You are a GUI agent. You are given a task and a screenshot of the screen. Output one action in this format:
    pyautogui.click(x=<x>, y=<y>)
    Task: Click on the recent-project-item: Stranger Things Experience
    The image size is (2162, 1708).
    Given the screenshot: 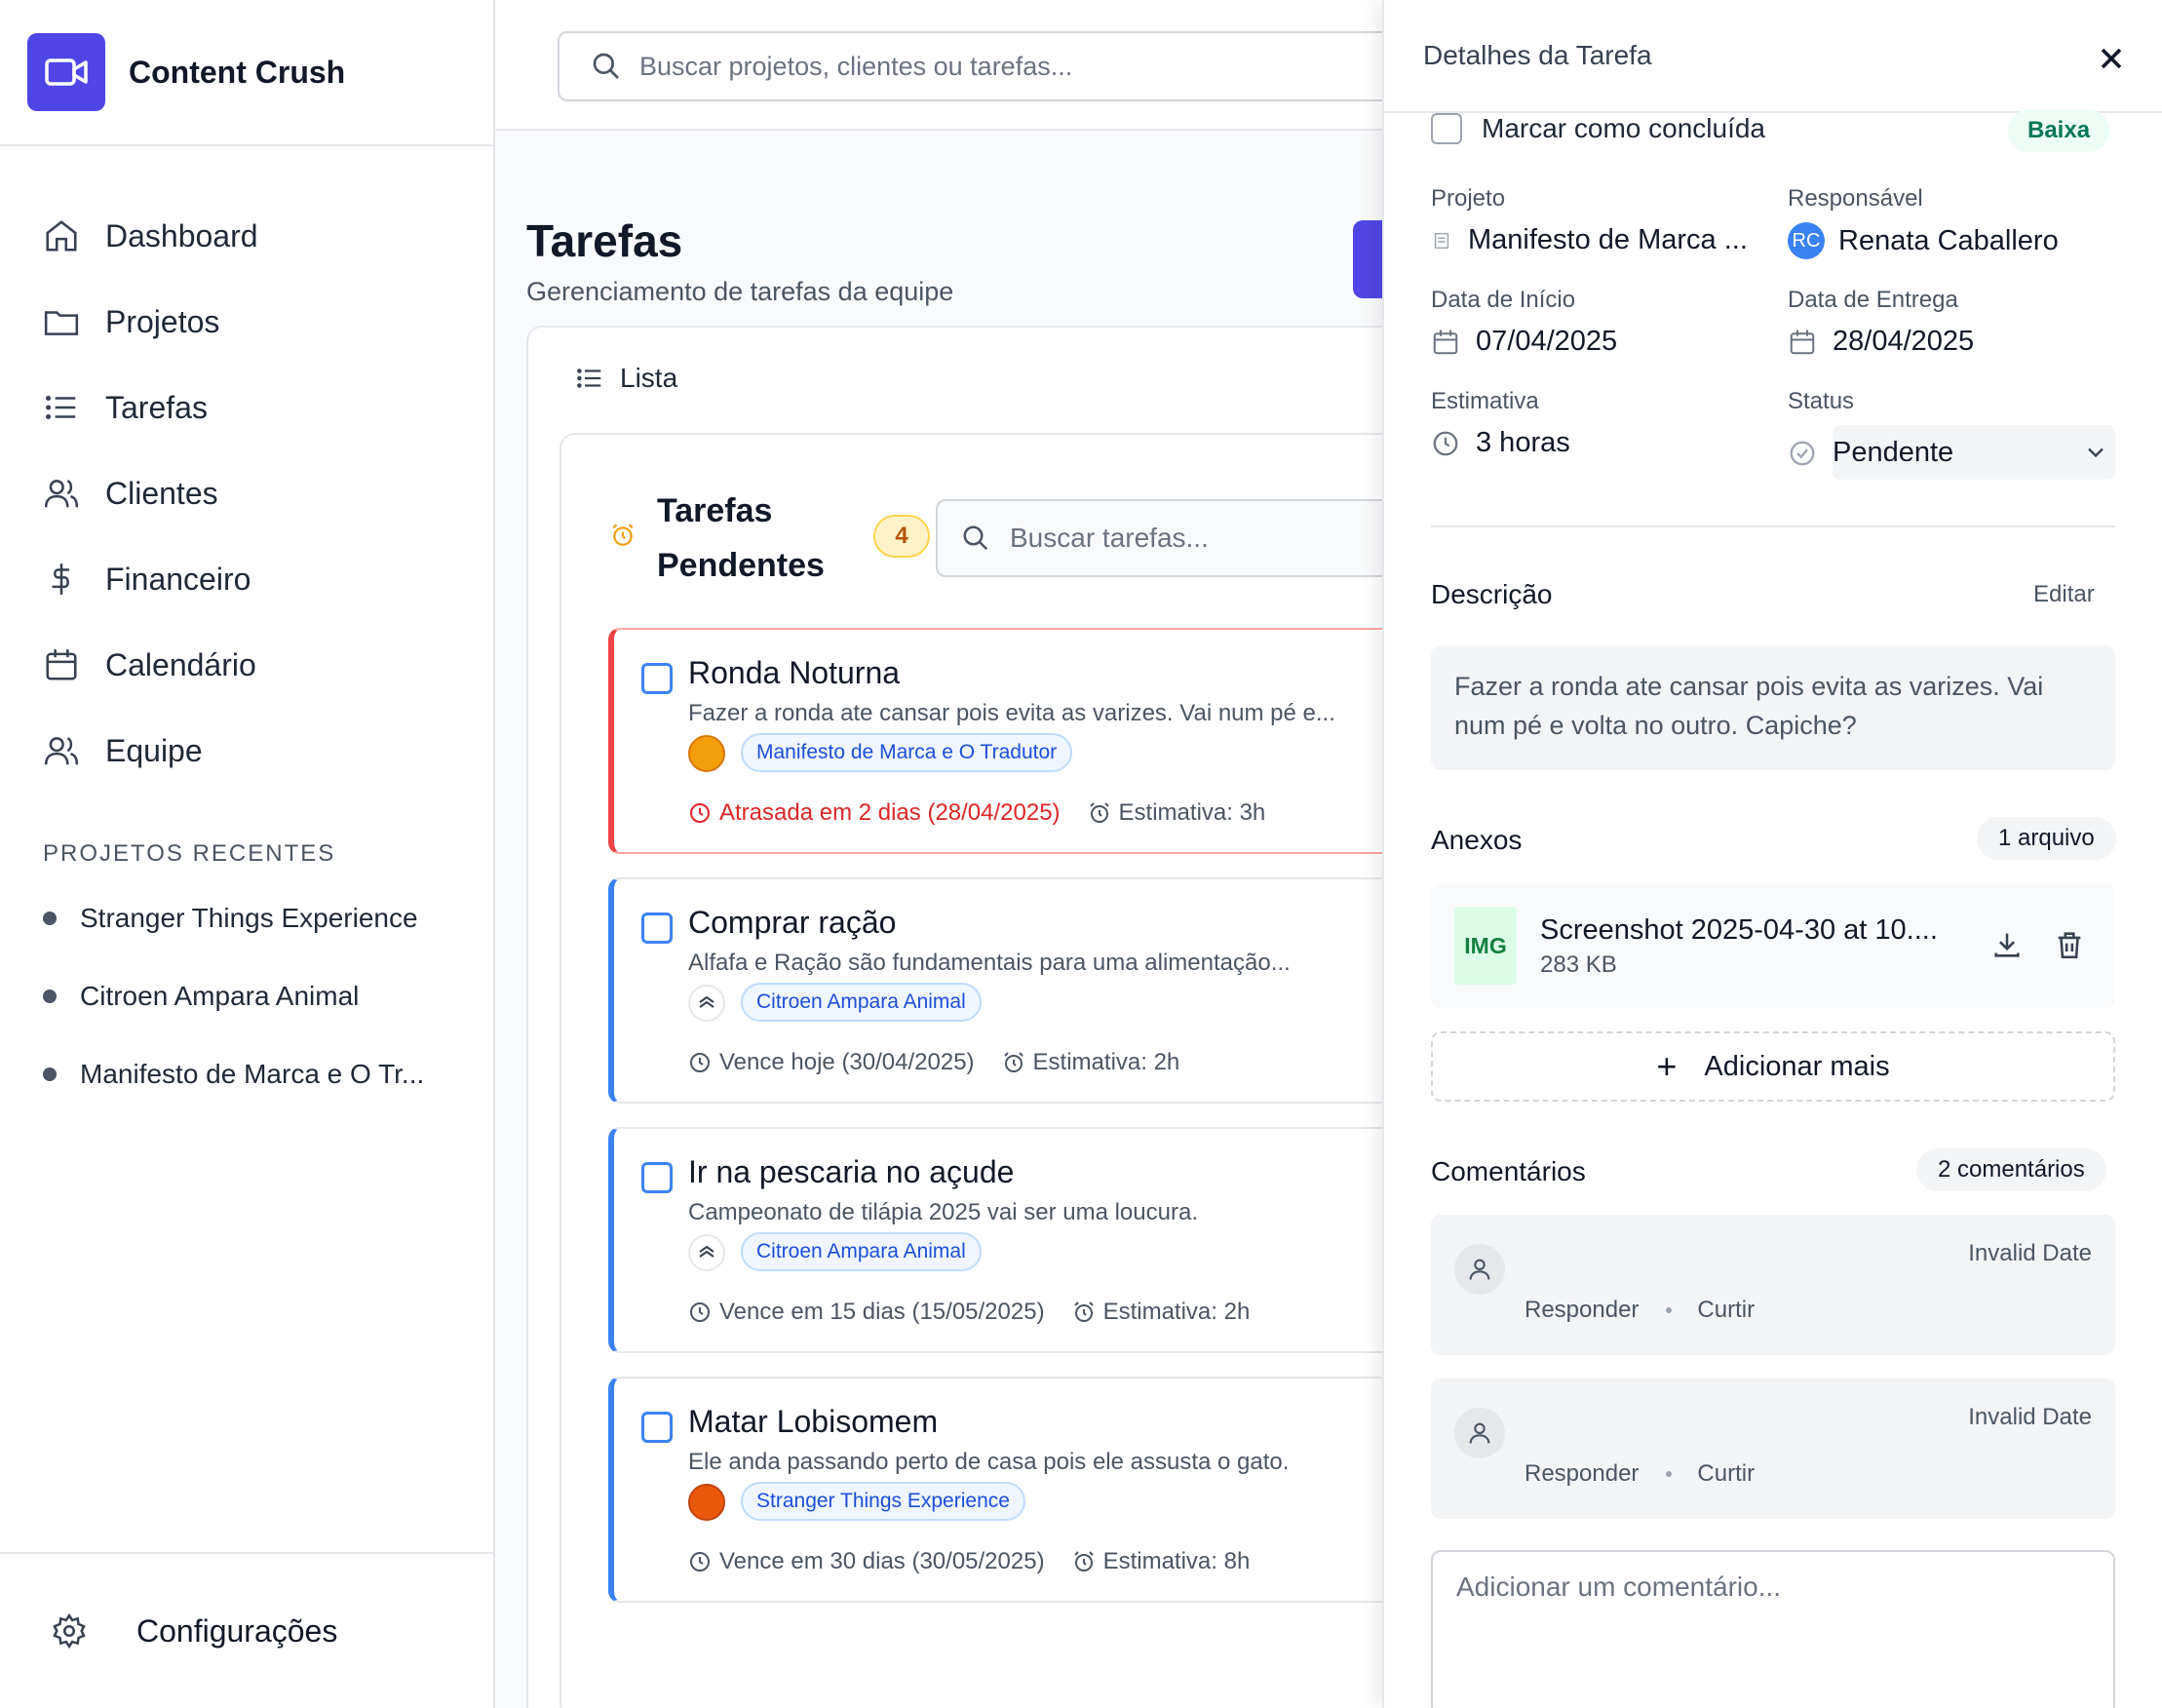 What is the action you would take?
    pyautogui.click(x=246, y=918)
    